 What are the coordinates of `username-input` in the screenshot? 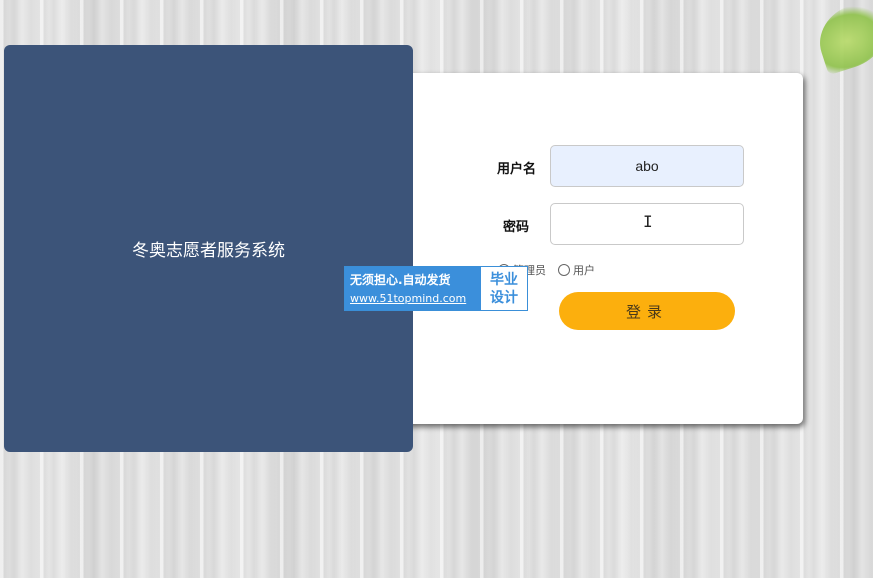 It's located at (647, 166).